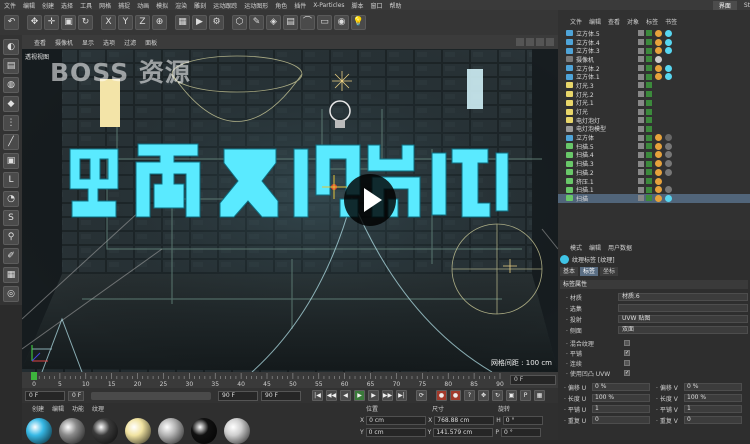 The image size is (750, 444). Describe the element at coordinates (34, 376) in the screenshot. I see `playhead-marker` at that location.